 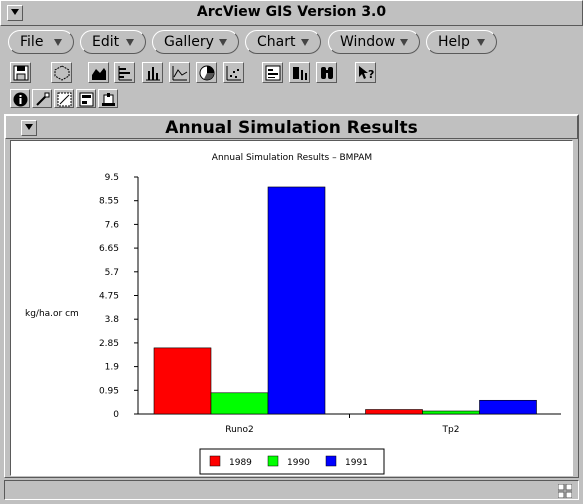 What do you see at coordinates (215, 461) in the screenshot?
I see `legend-swatch-1989` at bounding box center [215, 461].